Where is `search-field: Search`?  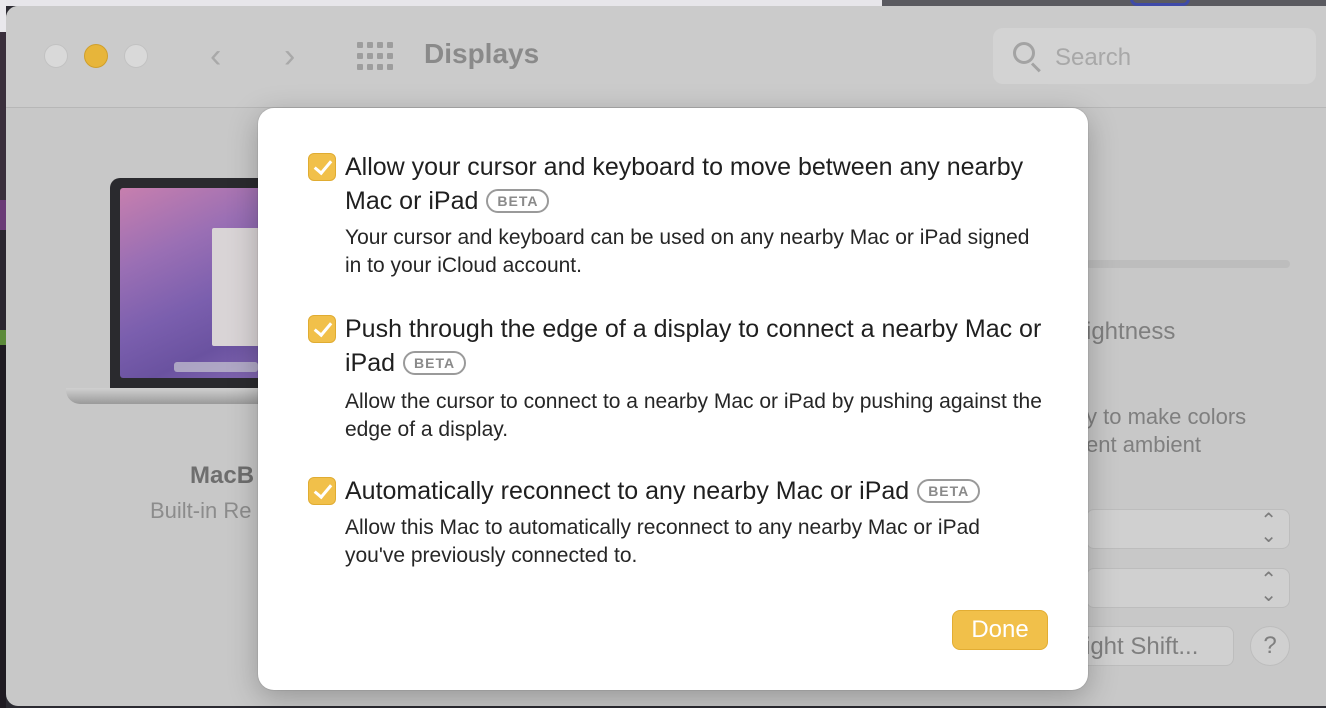 search-field: Search is located at coordinates (1154, 56).